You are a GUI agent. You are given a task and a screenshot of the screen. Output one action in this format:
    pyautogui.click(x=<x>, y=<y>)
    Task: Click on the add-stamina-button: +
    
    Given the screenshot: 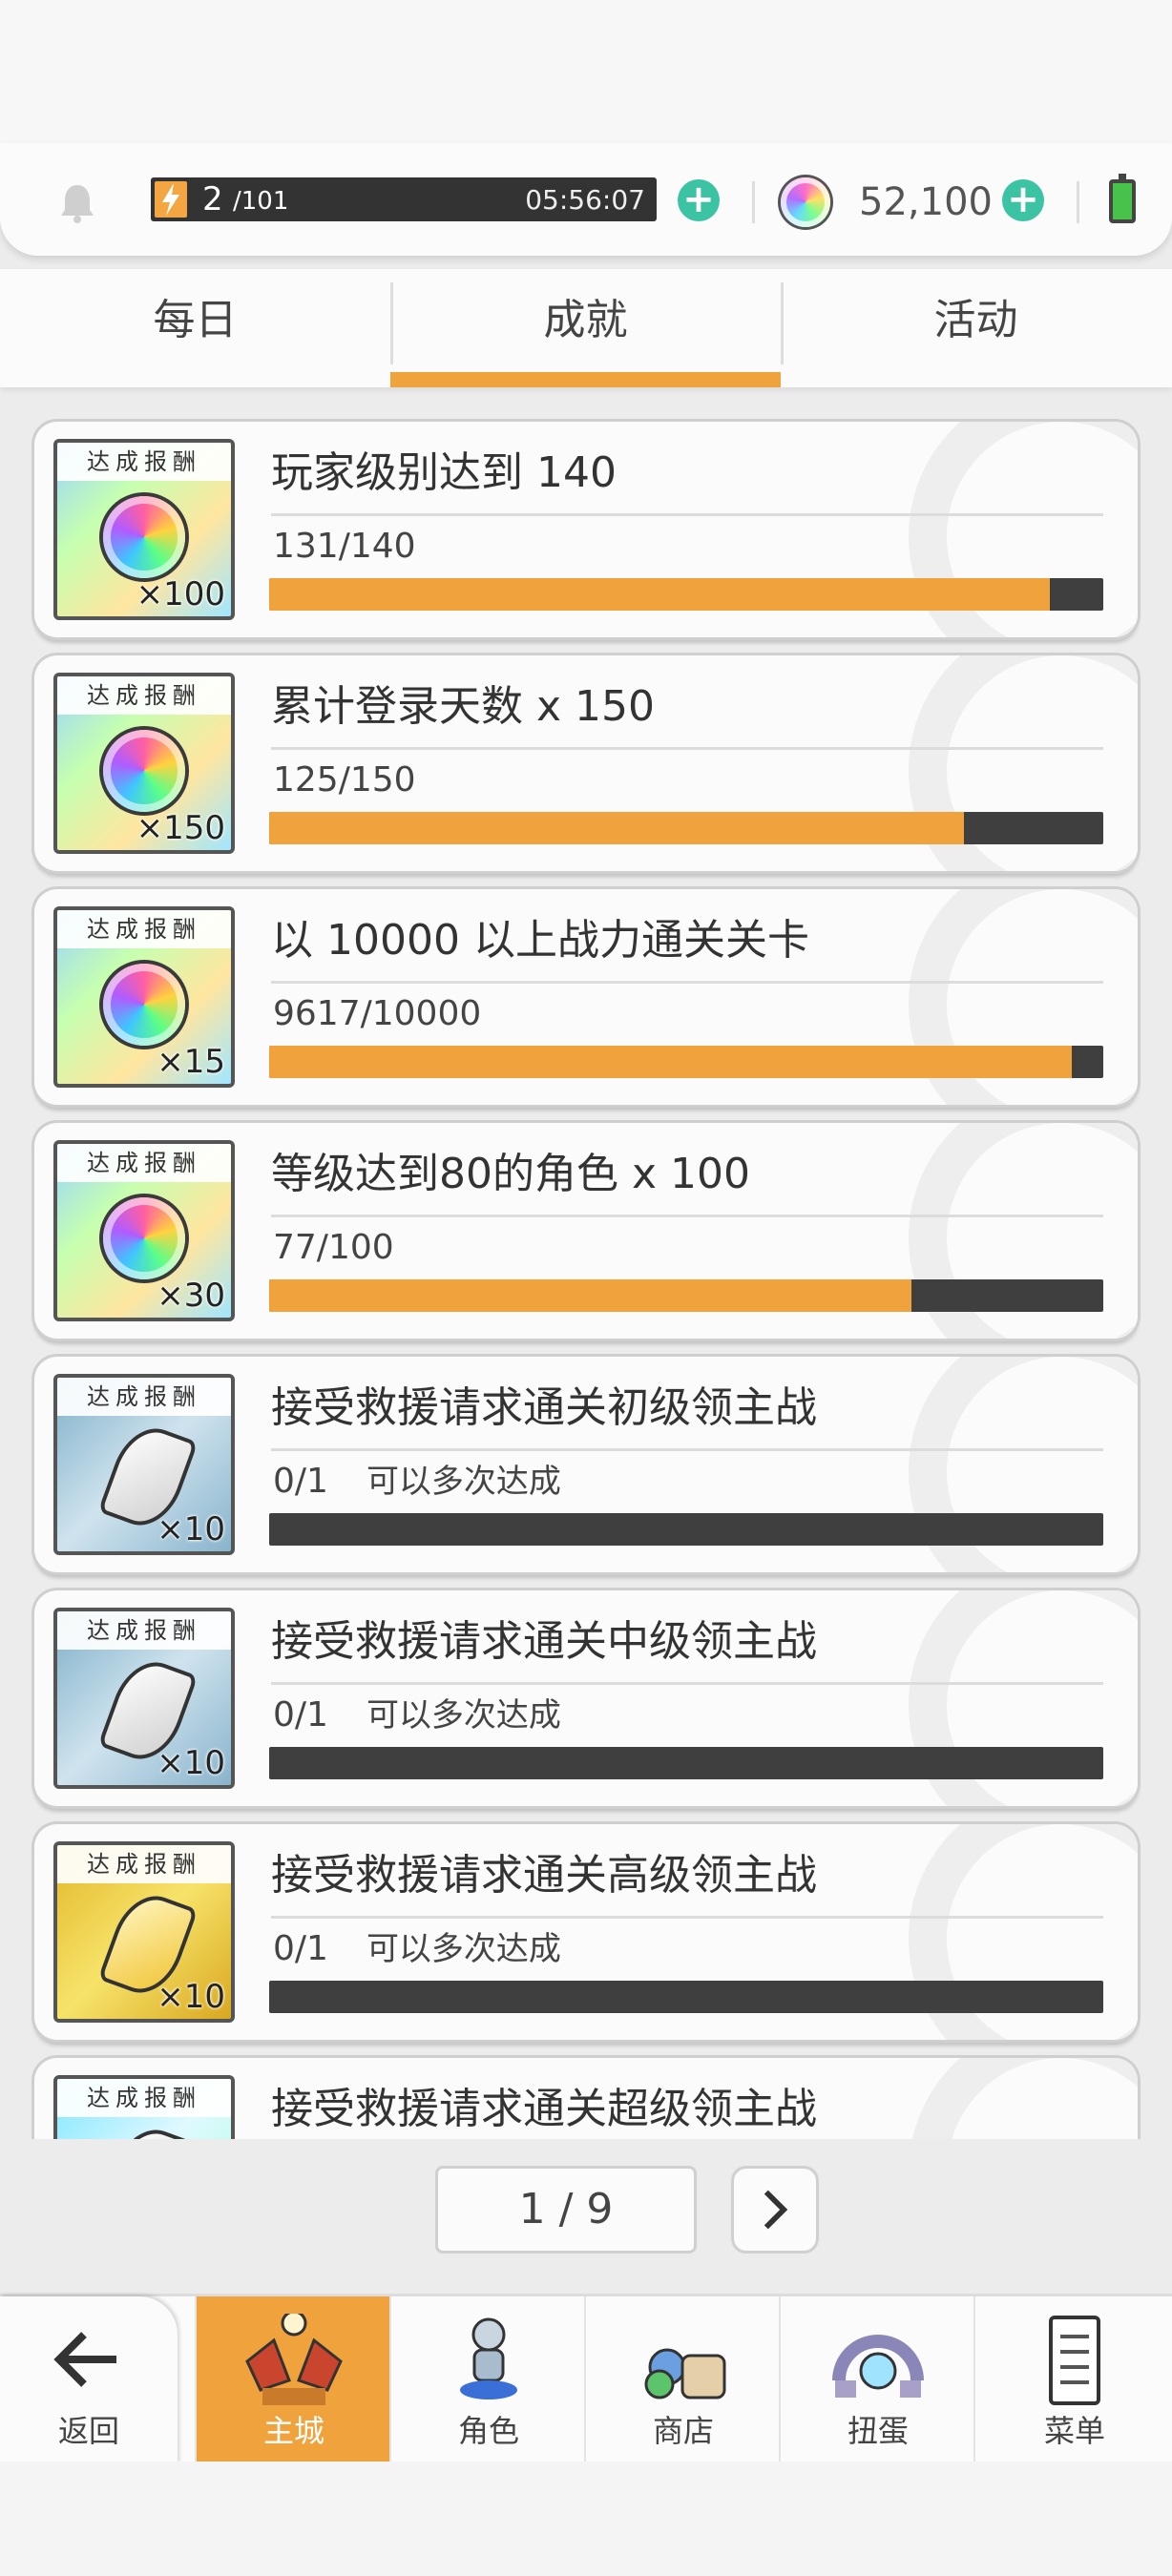 What is the action you would take?
    pyautogui.click(x=699, y=200)
    